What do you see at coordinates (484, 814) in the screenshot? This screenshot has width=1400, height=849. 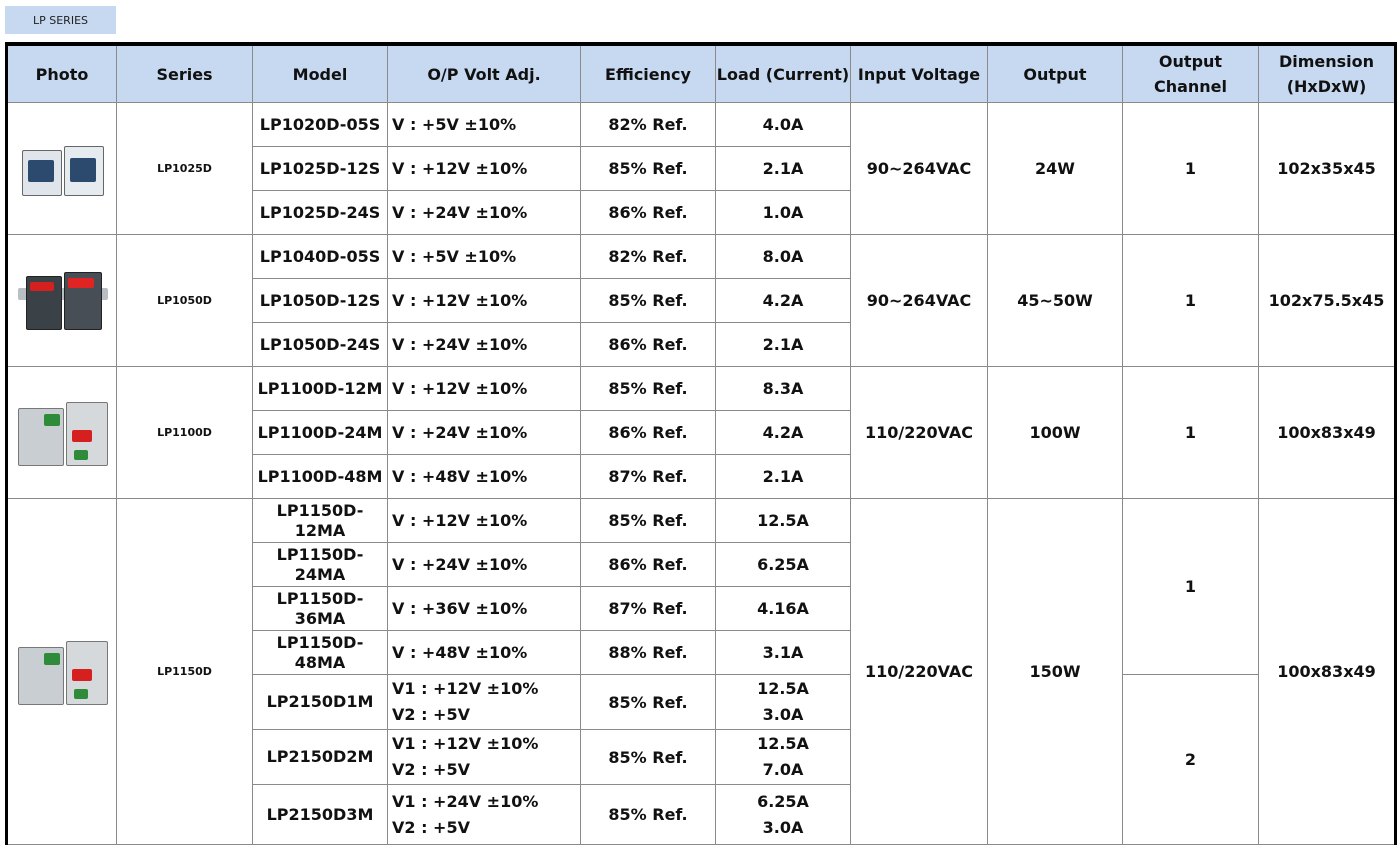 I see `volt-cell: V1 : +24V ±10% V2 : +5V` at bounding box center [484, 814].